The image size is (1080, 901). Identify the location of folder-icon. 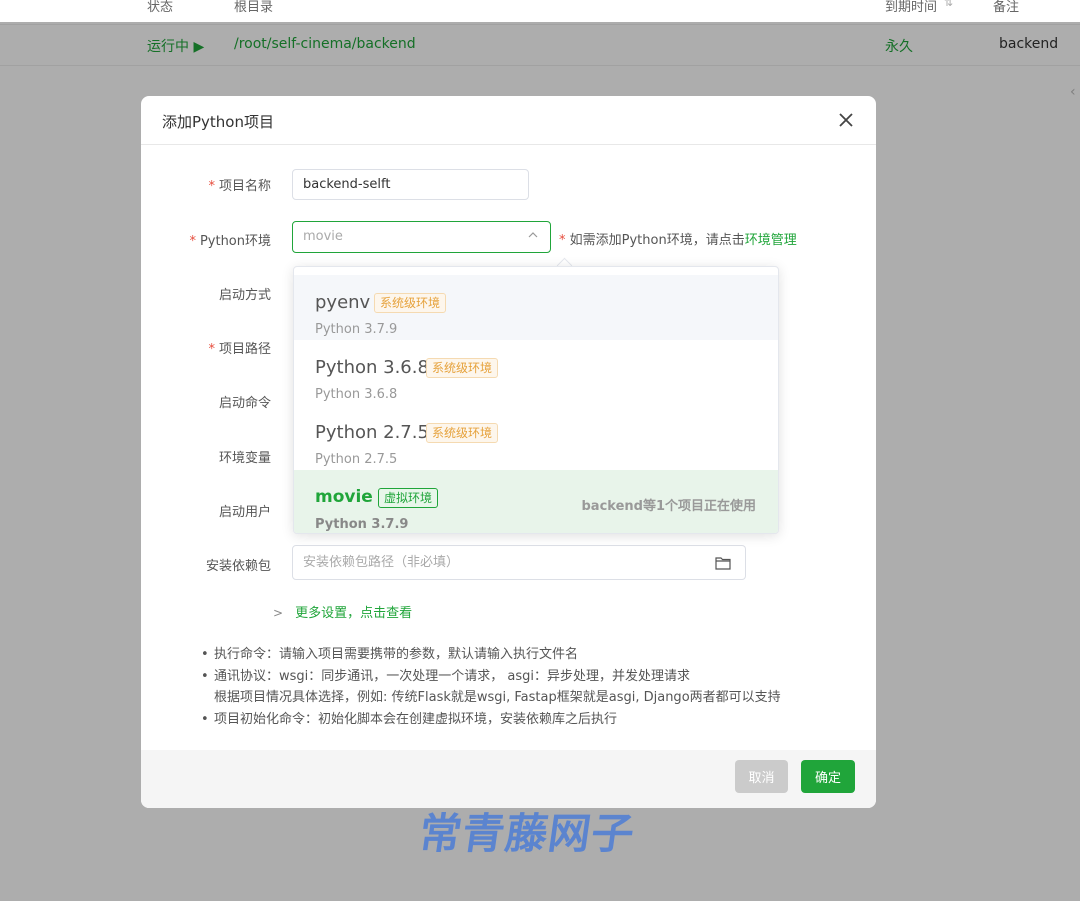
(723, 563).